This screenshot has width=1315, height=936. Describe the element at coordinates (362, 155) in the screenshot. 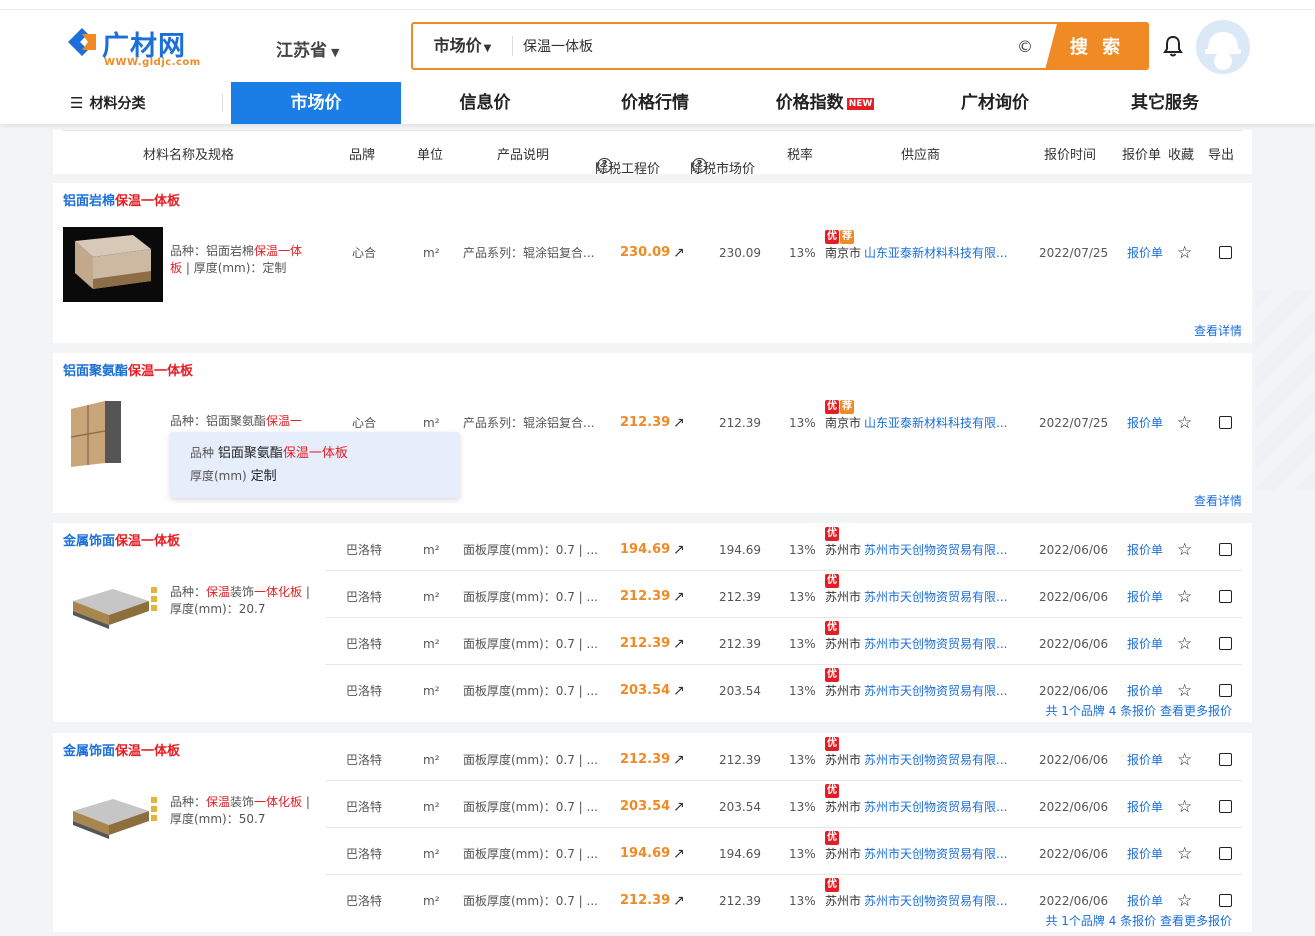

I see `col-brand: 品牌` at that location.